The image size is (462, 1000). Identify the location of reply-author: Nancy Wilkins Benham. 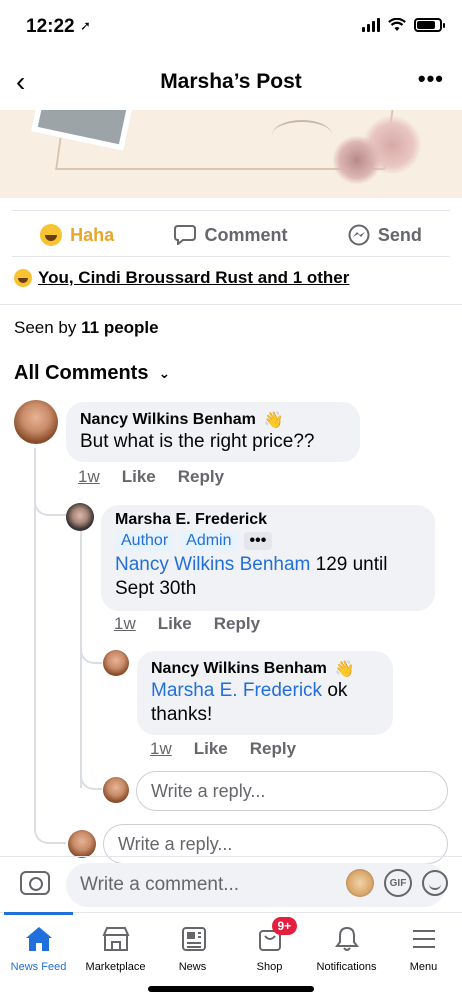
(239, 669).